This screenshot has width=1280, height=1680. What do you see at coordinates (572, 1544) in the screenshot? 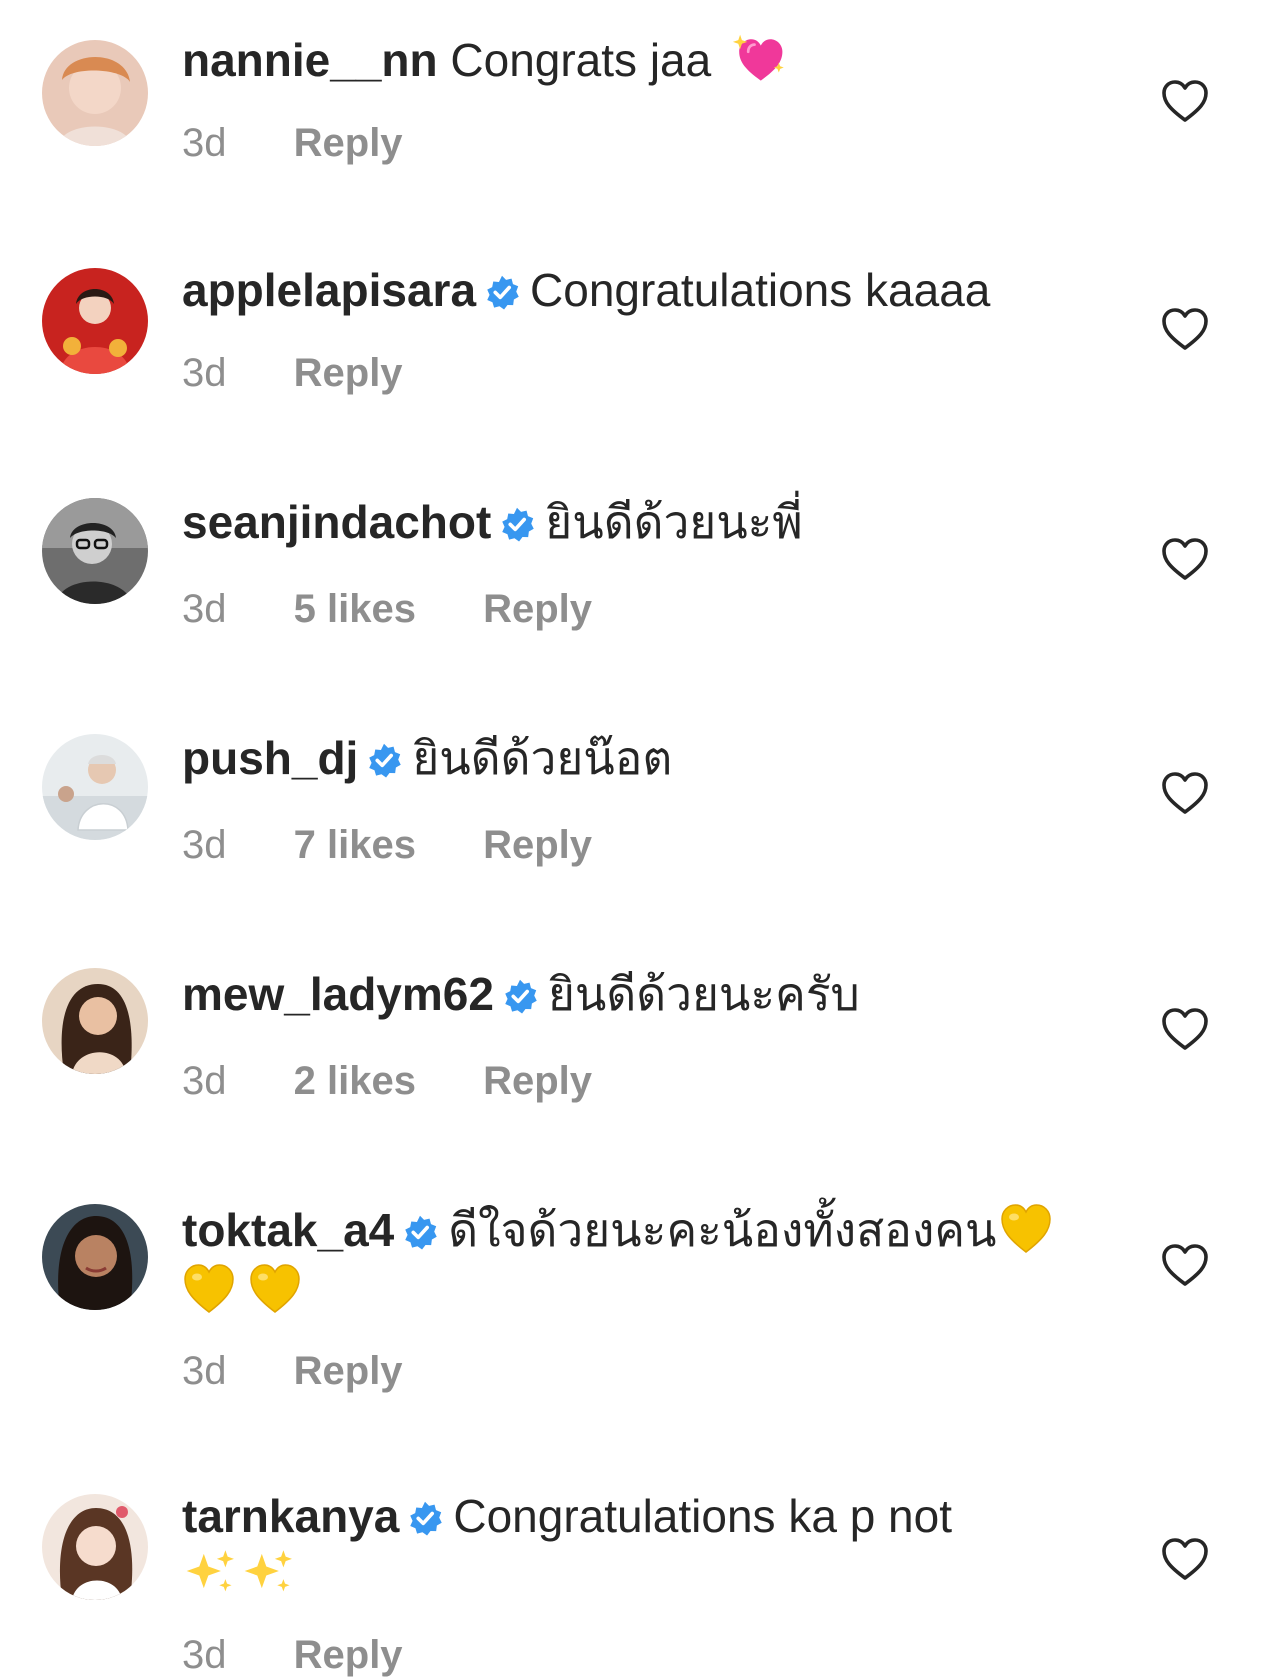
I see `comment-text: tarnkanya Congratulations ka p not` at bounding box center [572, 1544].